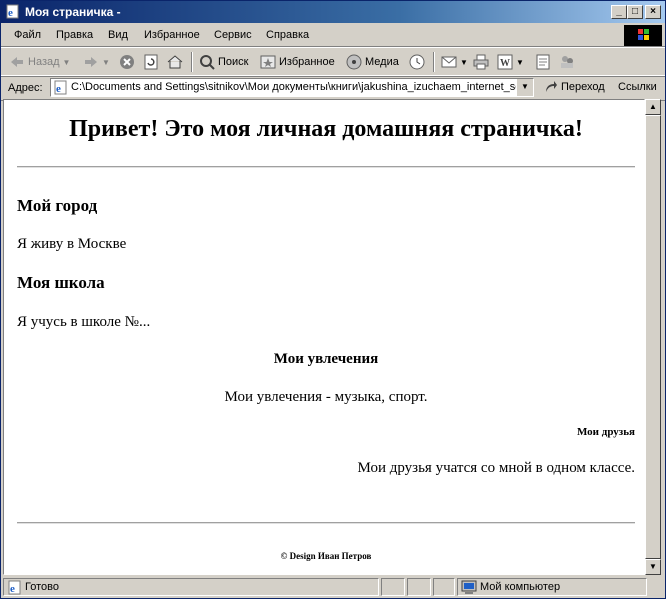  What do you see at coordinates (326, 359) in the screenshot?
I see `hobbies-heading: Мои увлечения` at bounding box center [326, 359].